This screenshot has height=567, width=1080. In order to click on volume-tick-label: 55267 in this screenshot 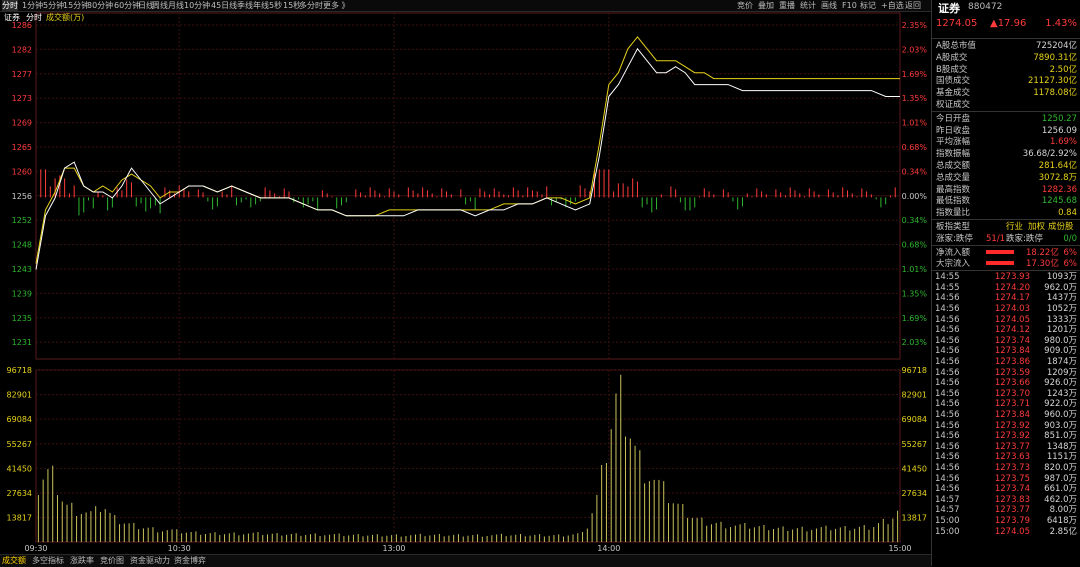, I will do `click(19, 444)`.